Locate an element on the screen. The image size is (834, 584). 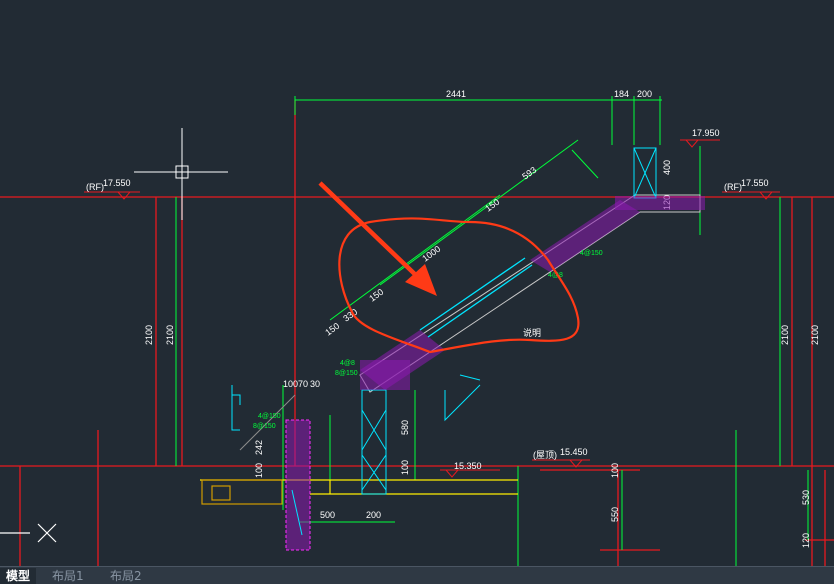
crosshair-cursor is located at coordinates (181, 174).